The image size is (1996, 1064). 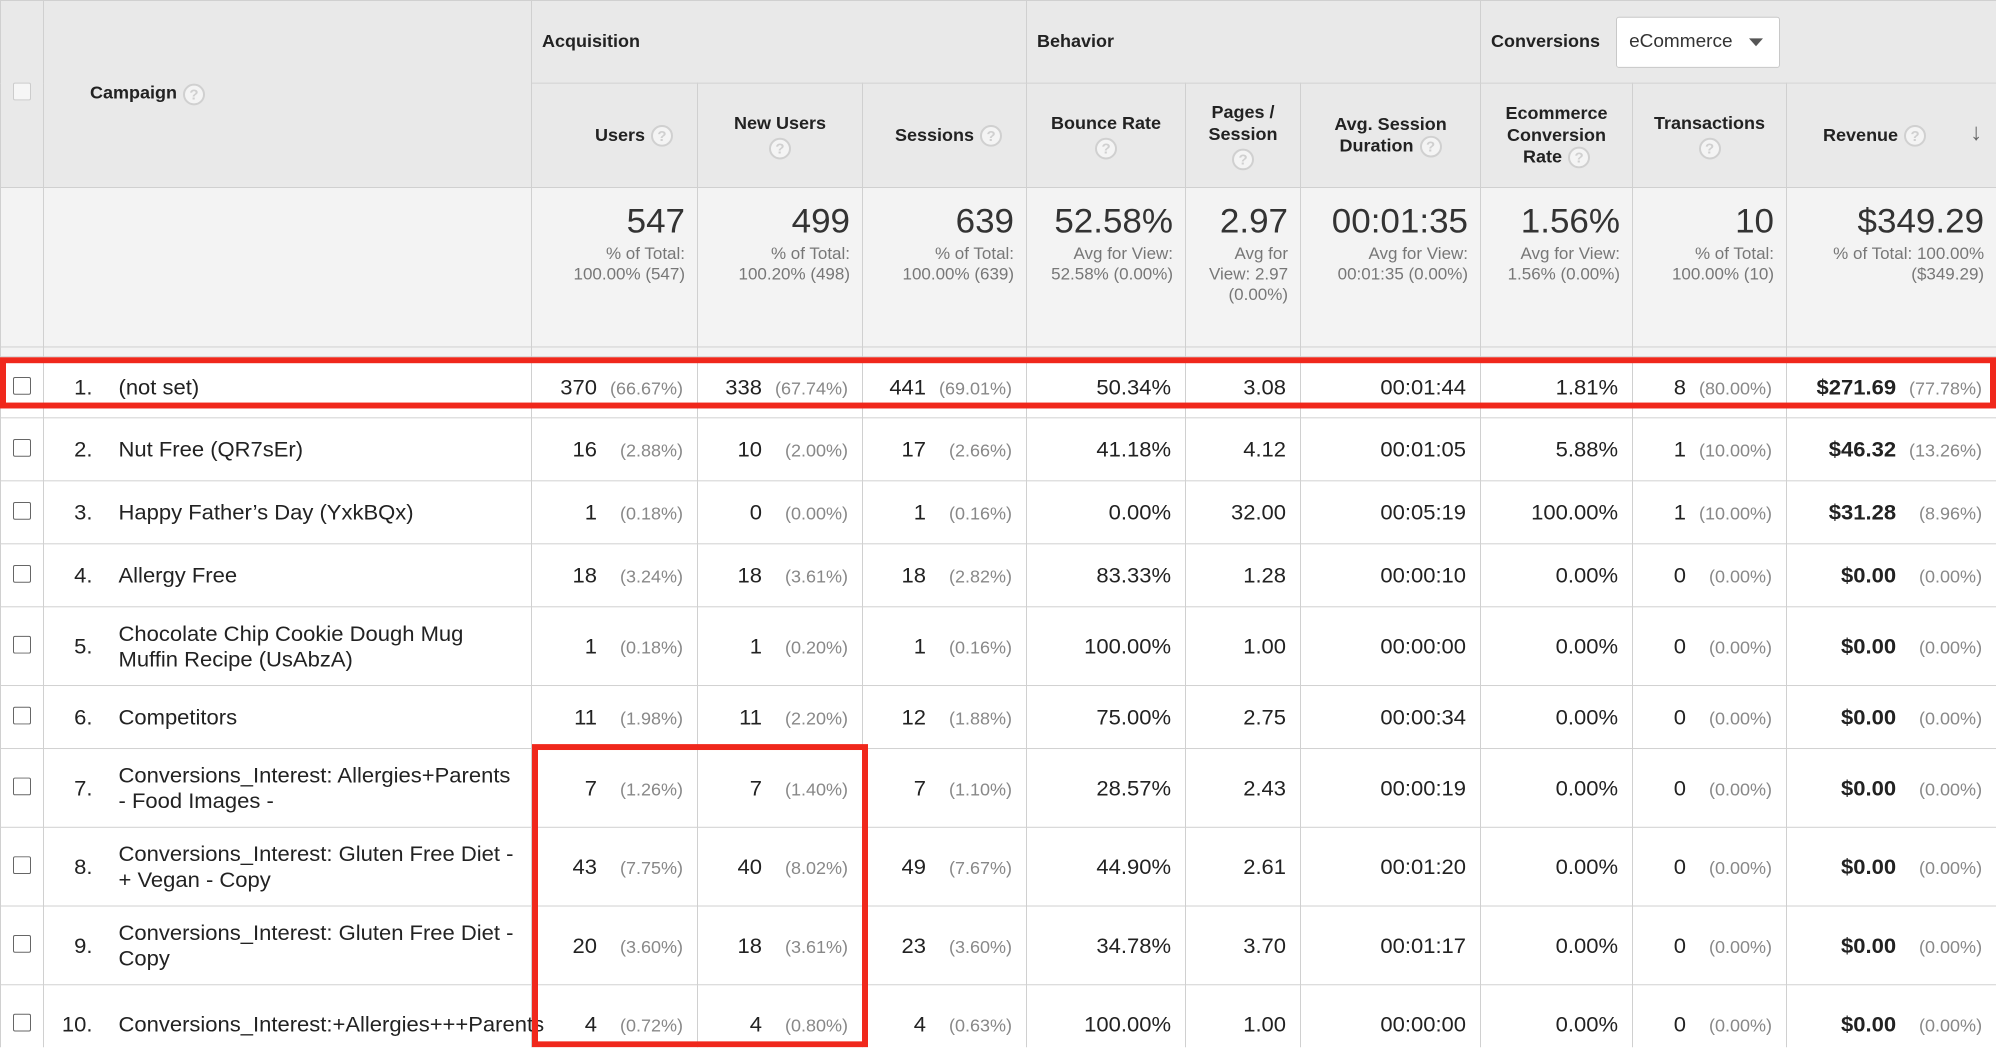 I want to click on avg-session-duration-cell: 00:01:20, so click(x=1391, y=866).